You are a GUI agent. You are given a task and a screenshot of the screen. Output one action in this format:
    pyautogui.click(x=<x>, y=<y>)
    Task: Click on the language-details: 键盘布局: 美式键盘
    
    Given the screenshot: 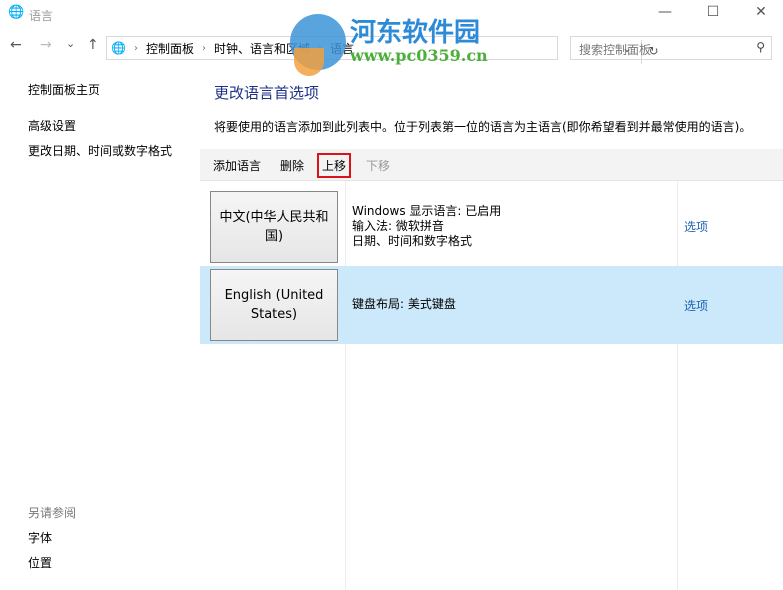 What is the action you would take?
    pyautogui.click(x=404, y=304)
    